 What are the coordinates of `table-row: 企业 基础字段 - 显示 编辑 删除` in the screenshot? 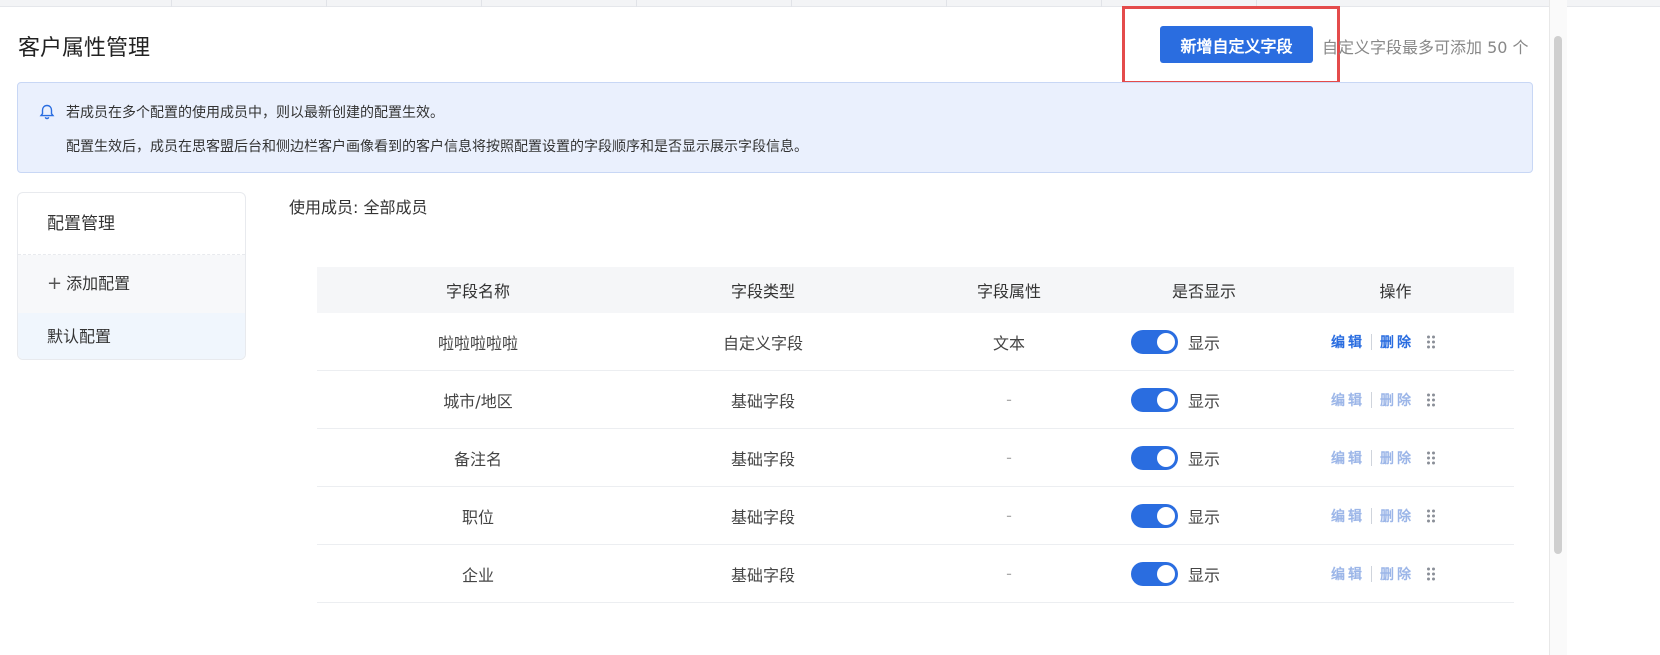 It's located at (915, 574).